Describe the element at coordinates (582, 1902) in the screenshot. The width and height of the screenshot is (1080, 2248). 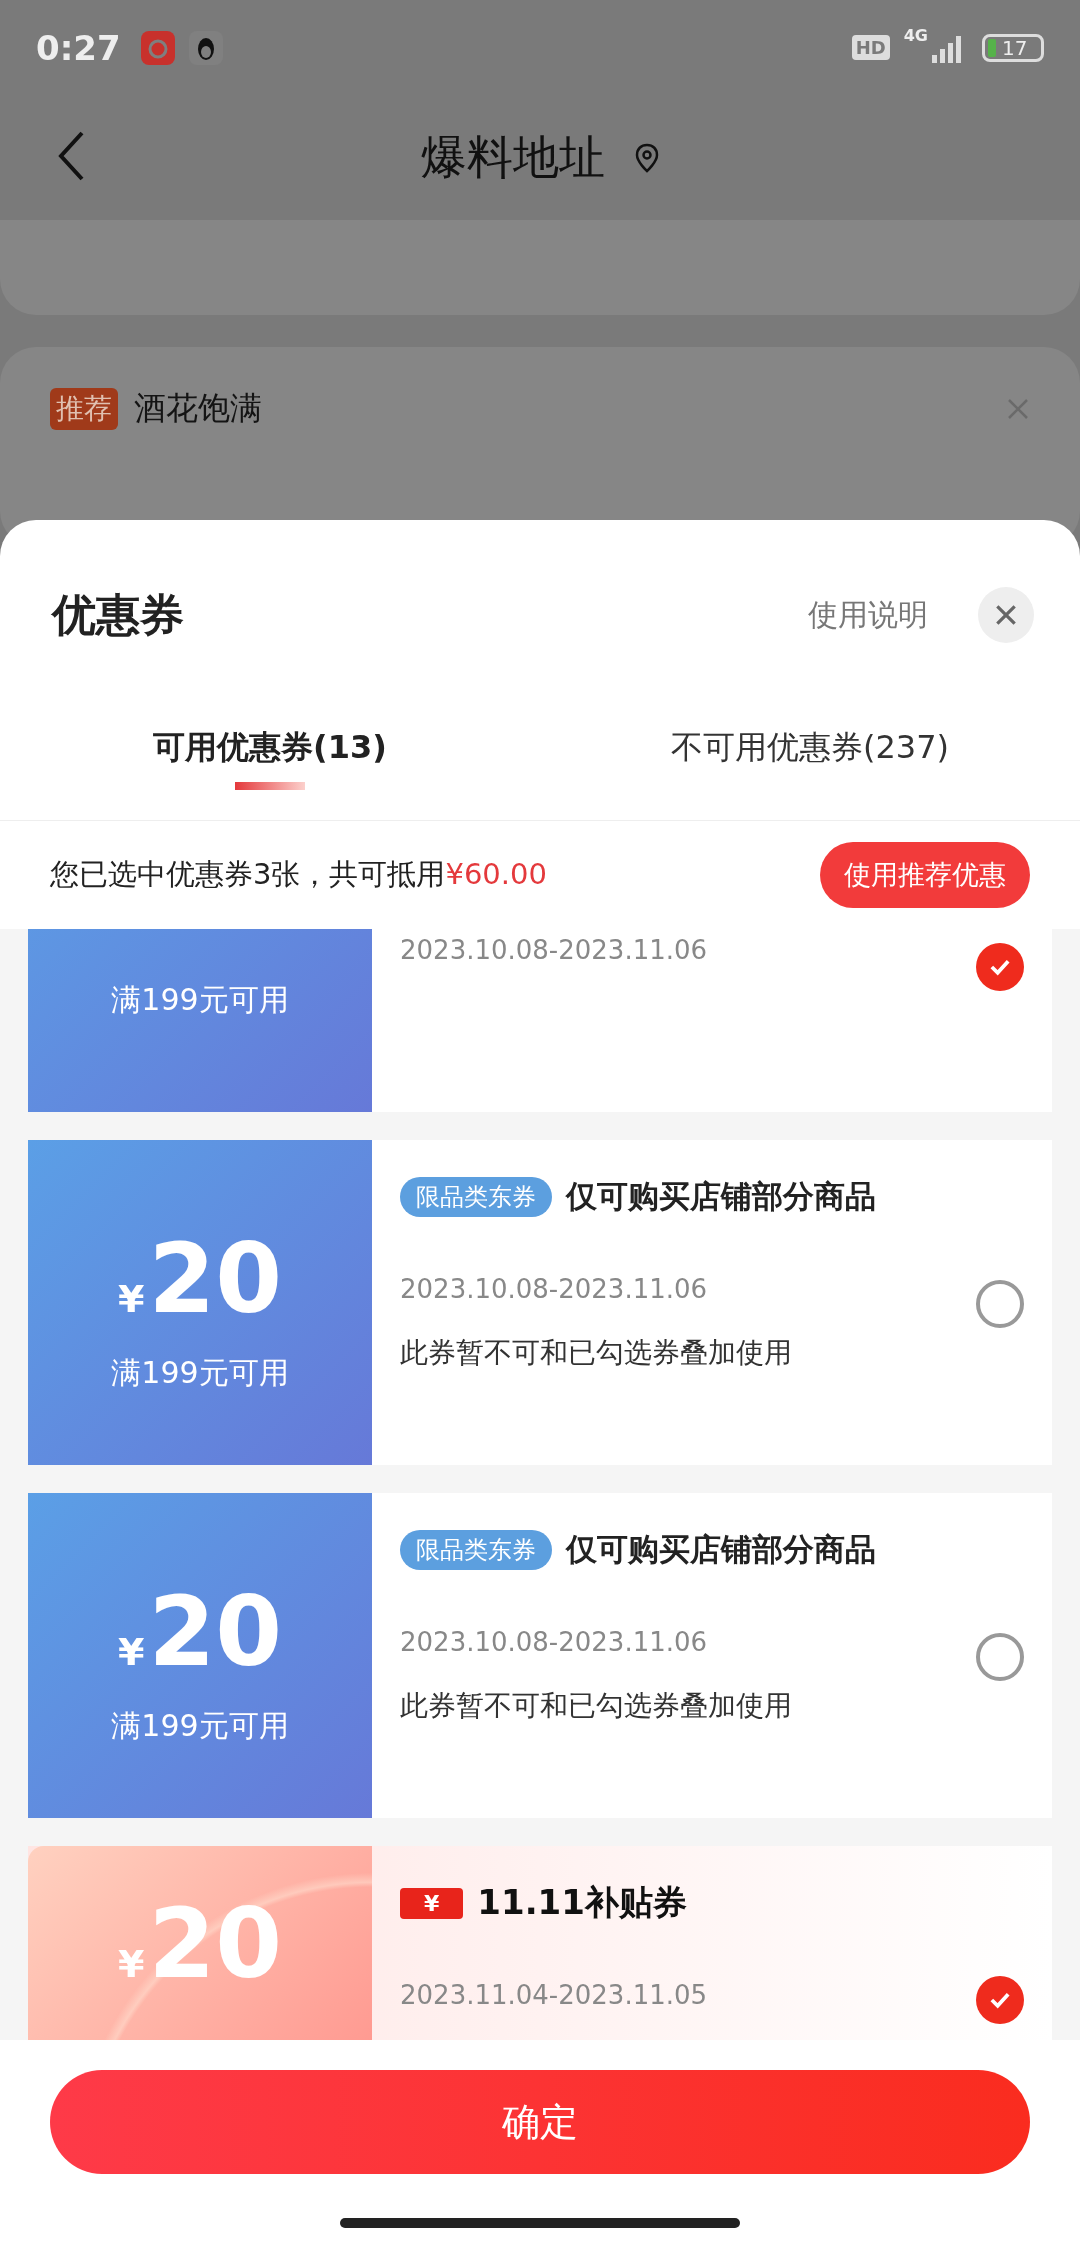
I see `coupon-title: 11.11补贴券` at that location.